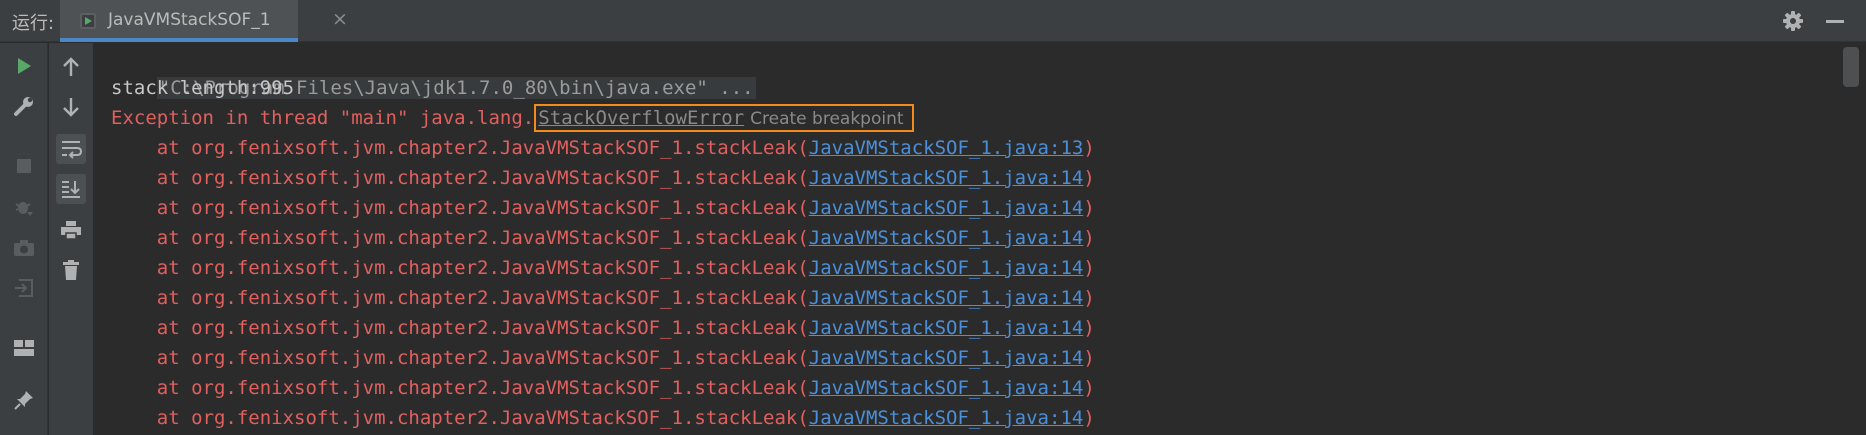  I want to click on run-toolbar-secondary, so click(71, 239).